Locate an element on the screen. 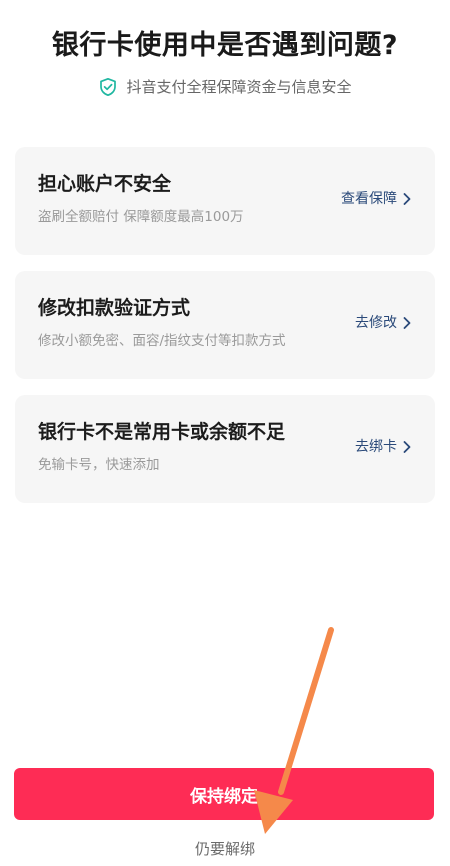 The width and height of the screenshot is (450, 866). card-description: 修改小额免密、面容/指纹支付等扣款方式 is located at coordinates (162, 341).